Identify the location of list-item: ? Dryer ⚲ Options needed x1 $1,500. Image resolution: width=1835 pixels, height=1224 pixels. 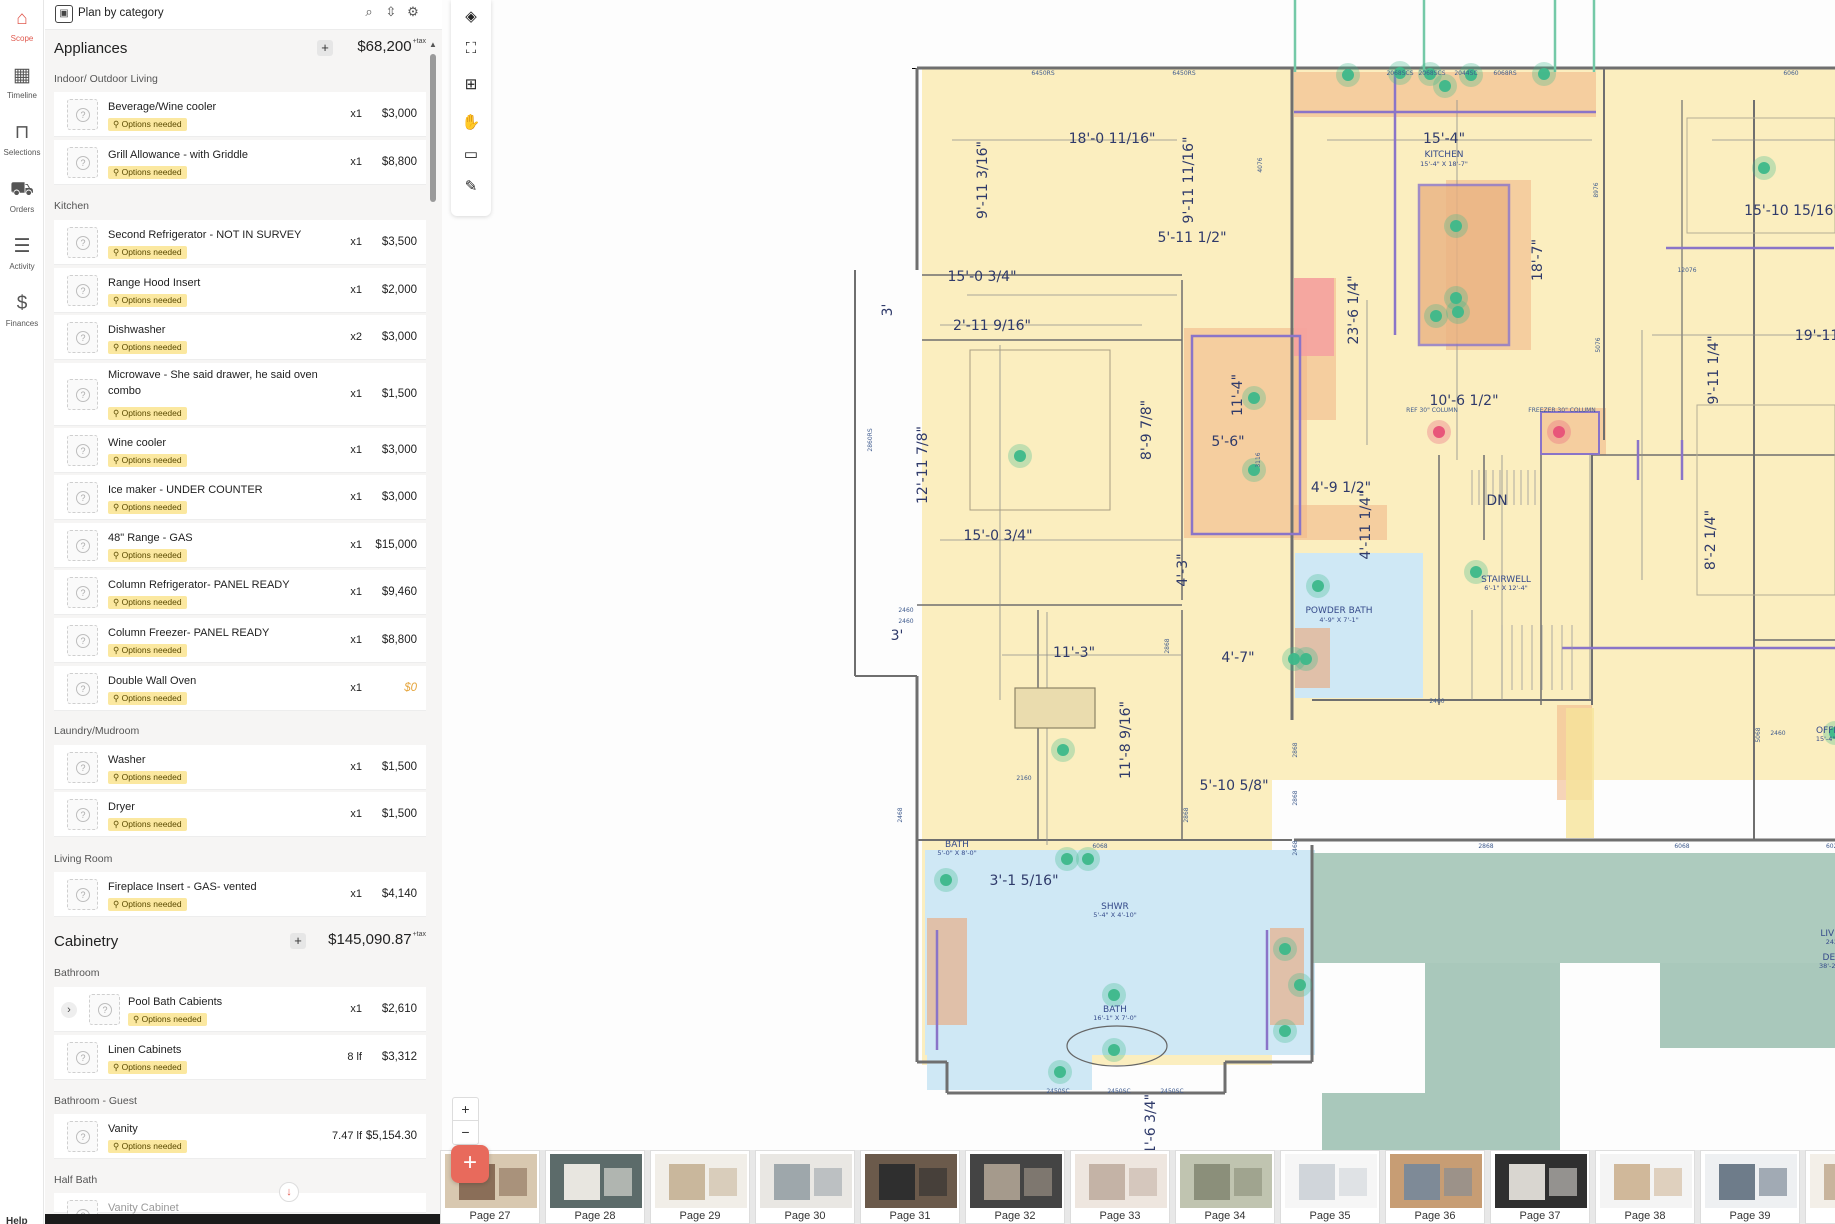
(240, 814).